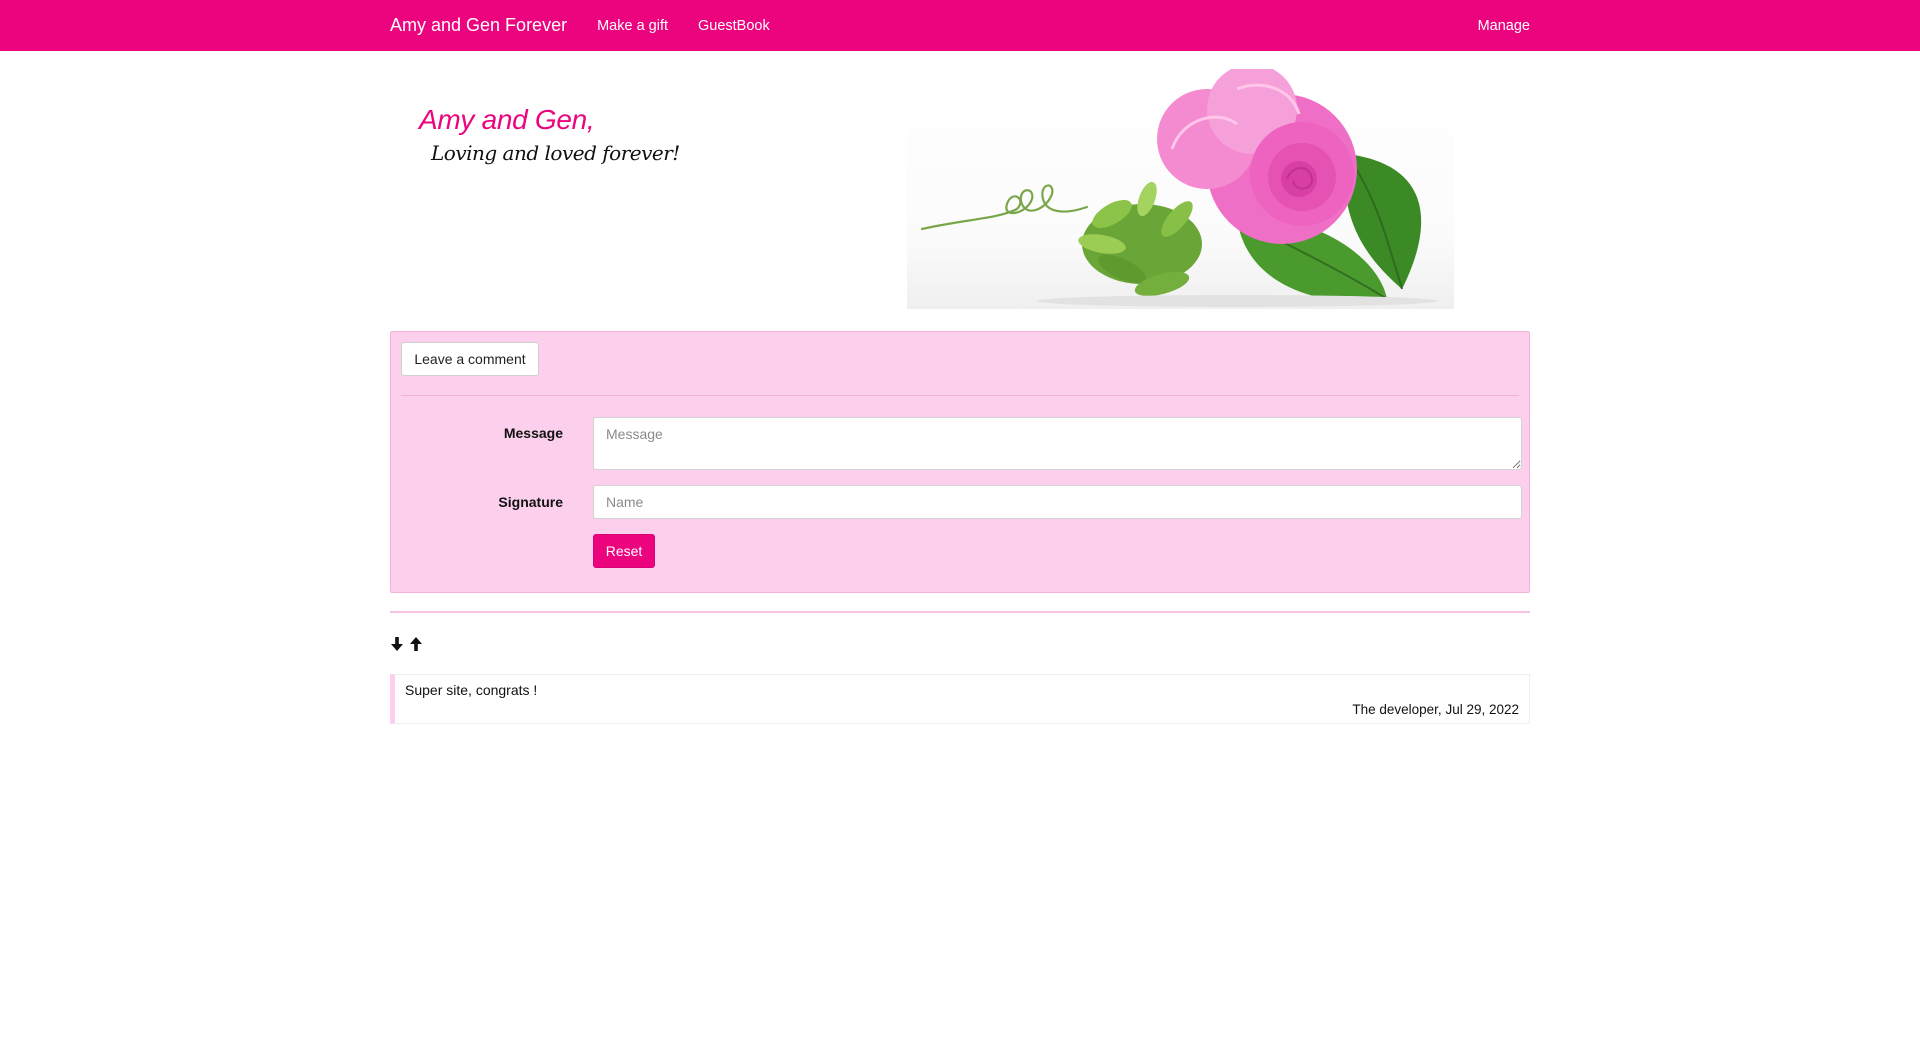 Image resolution: width=1920 pixels, height=1063 pixels. I want to click on comment-text: Super site, congrats !, so click(471, 690).